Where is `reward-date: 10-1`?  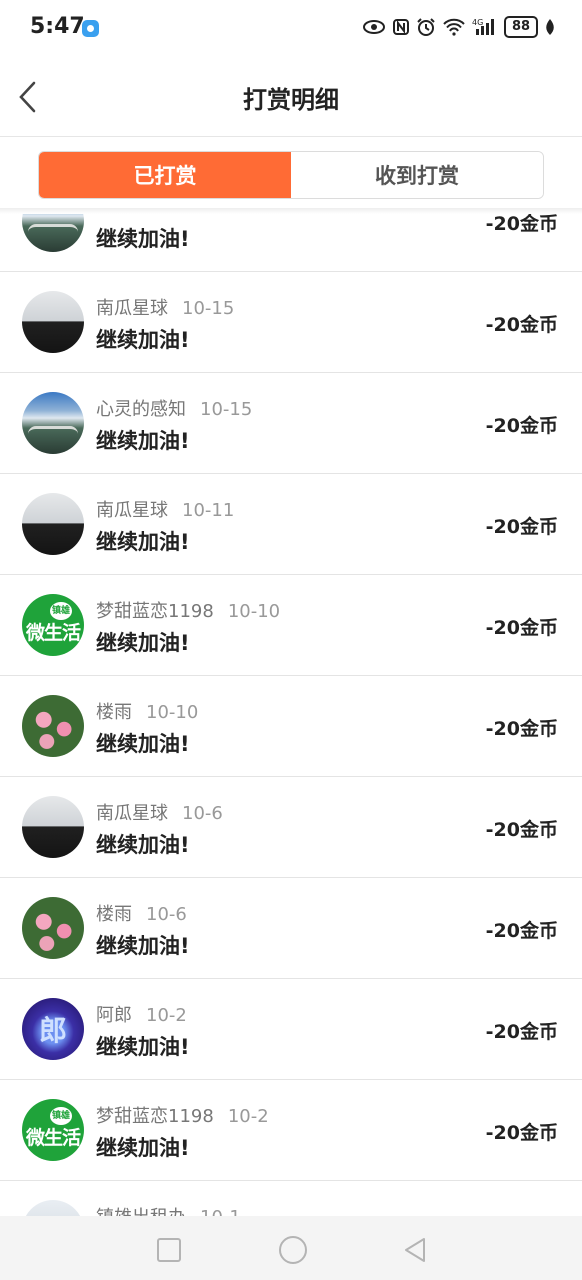 reward-date: 10-1 is located at coordinates (220, 1211).